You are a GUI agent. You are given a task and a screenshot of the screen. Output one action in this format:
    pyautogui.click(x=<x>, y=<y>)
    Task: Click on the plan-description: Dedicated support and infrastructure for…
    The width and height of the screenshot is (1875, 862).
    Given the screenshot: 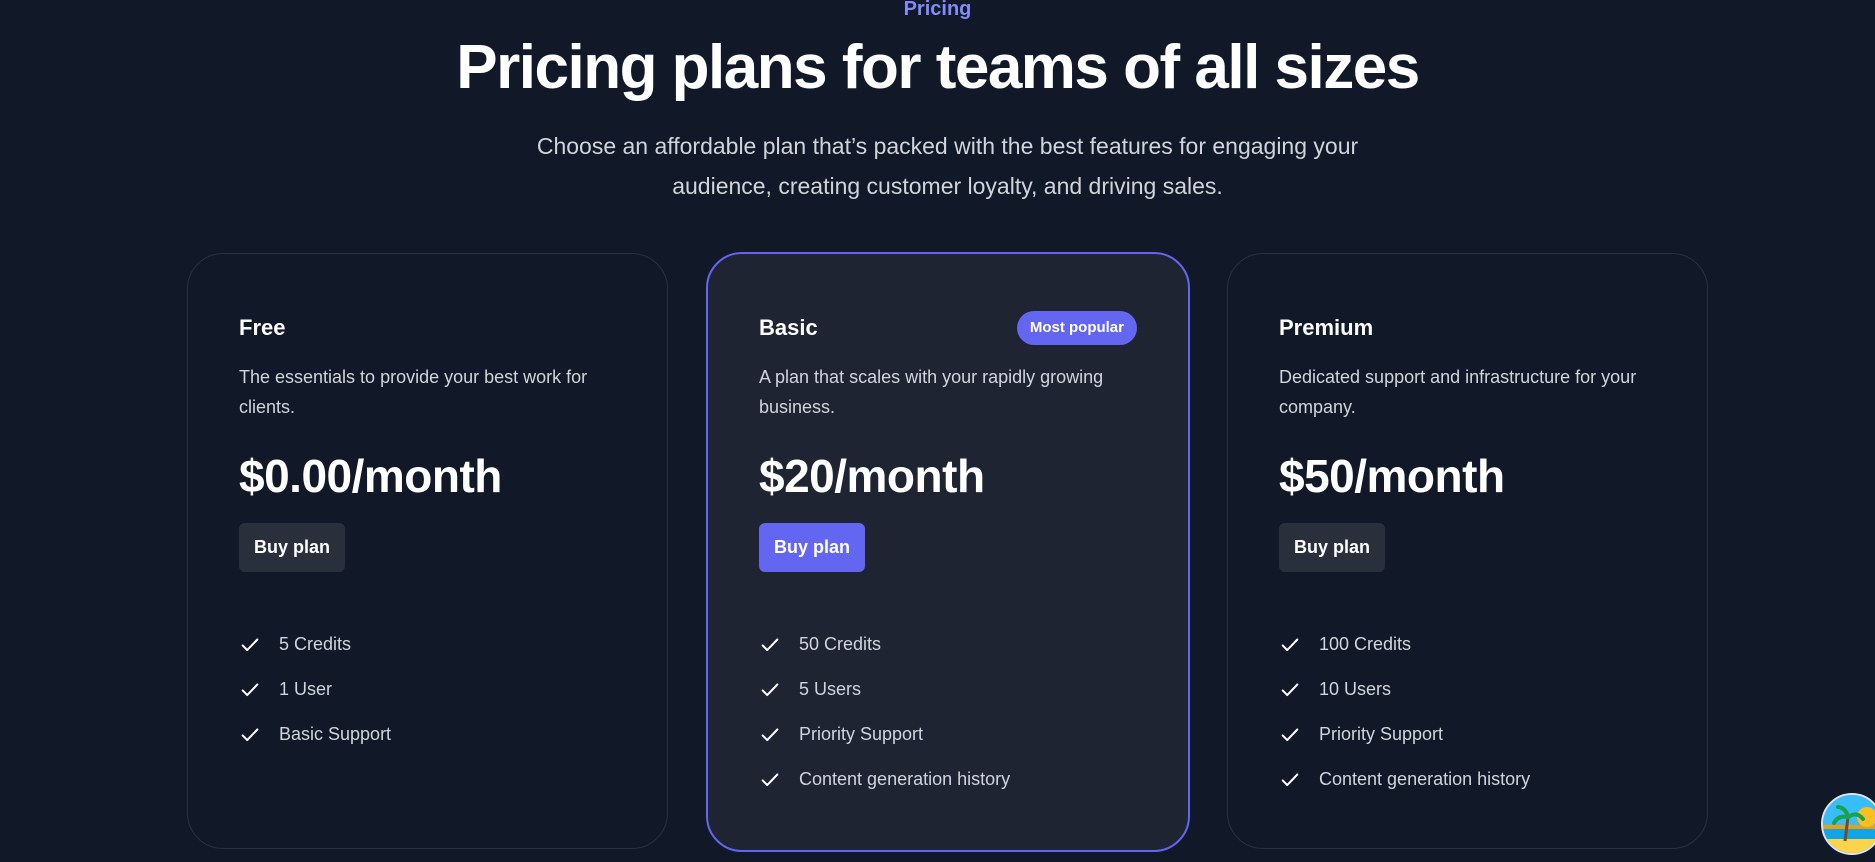 What is the action you would take?
    pyautogui.click(x=1458, y=392)
    